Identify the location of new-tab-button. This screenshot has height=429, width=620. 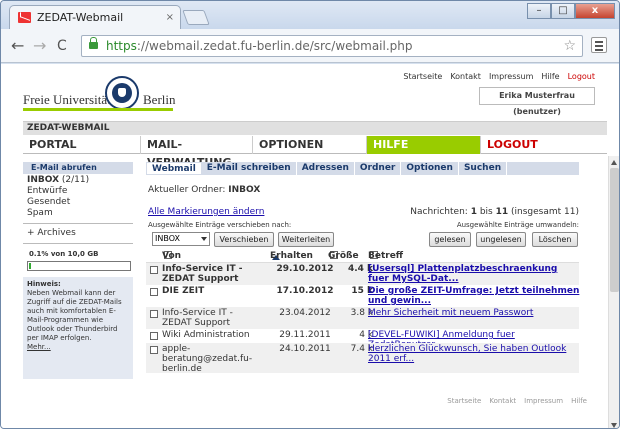
(196, 17).